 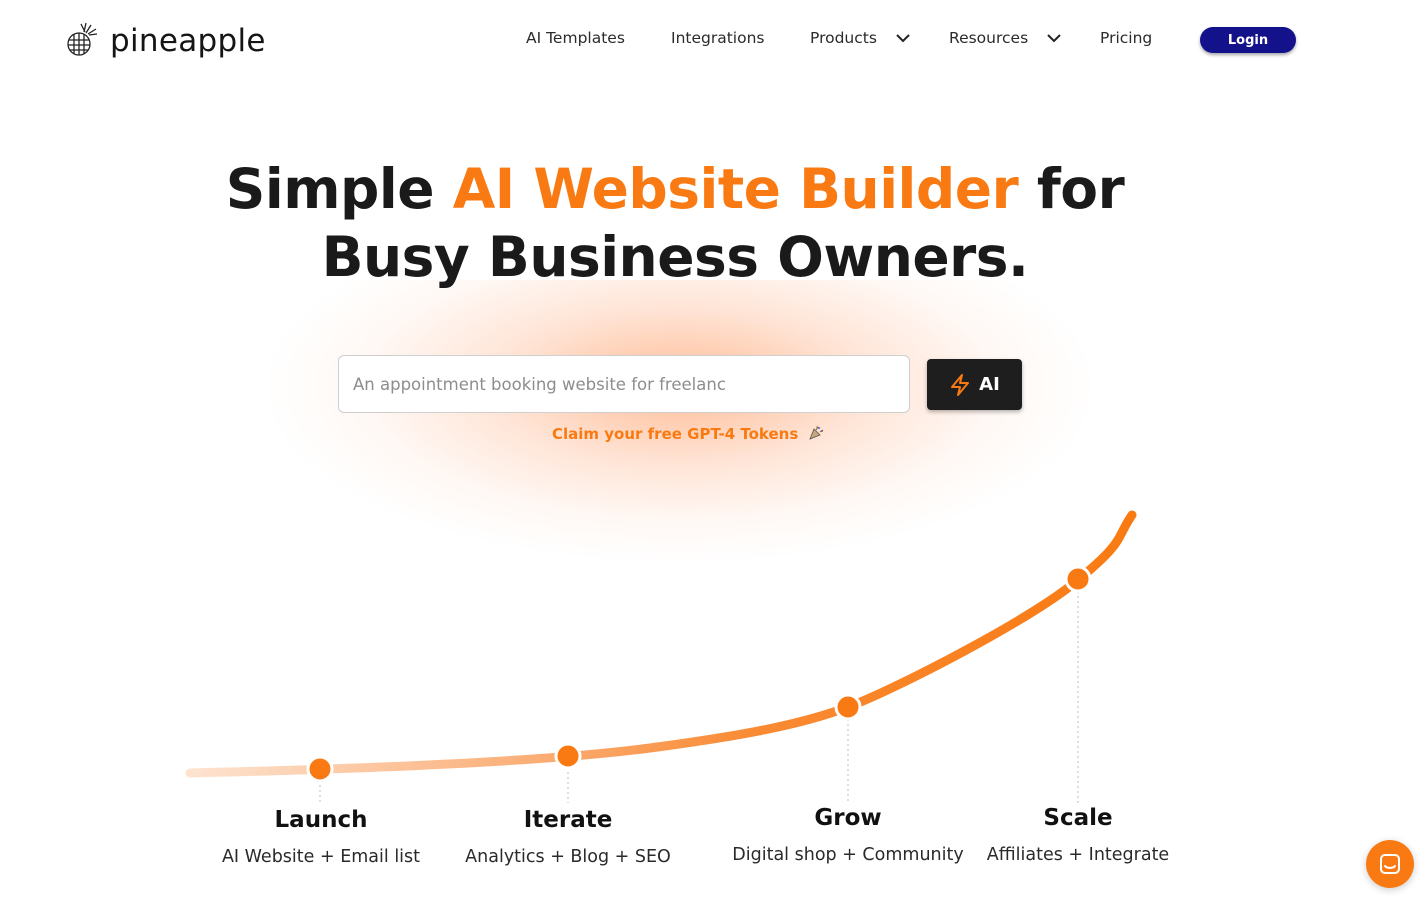 I want to click on nav-label: Integrations, so click(x=718, y=38).